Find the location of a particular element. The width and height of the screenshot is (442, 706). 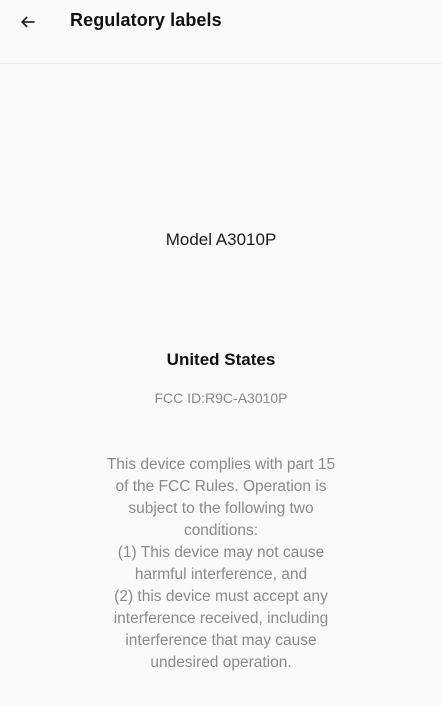

app-bar: Regulatory labels is located at coordinates (221, 32).